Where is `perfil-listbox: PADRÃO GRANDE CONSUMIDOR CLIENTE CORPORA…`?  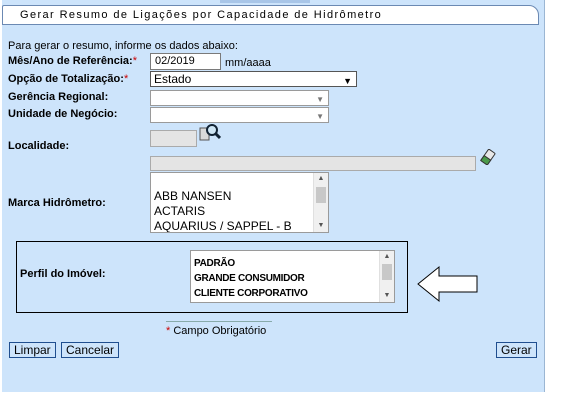
perfil-listbox: PADRÃO GRANDE CONSUMIDOR CLIENTE CORPORA… is located at coordinates (292, 276).